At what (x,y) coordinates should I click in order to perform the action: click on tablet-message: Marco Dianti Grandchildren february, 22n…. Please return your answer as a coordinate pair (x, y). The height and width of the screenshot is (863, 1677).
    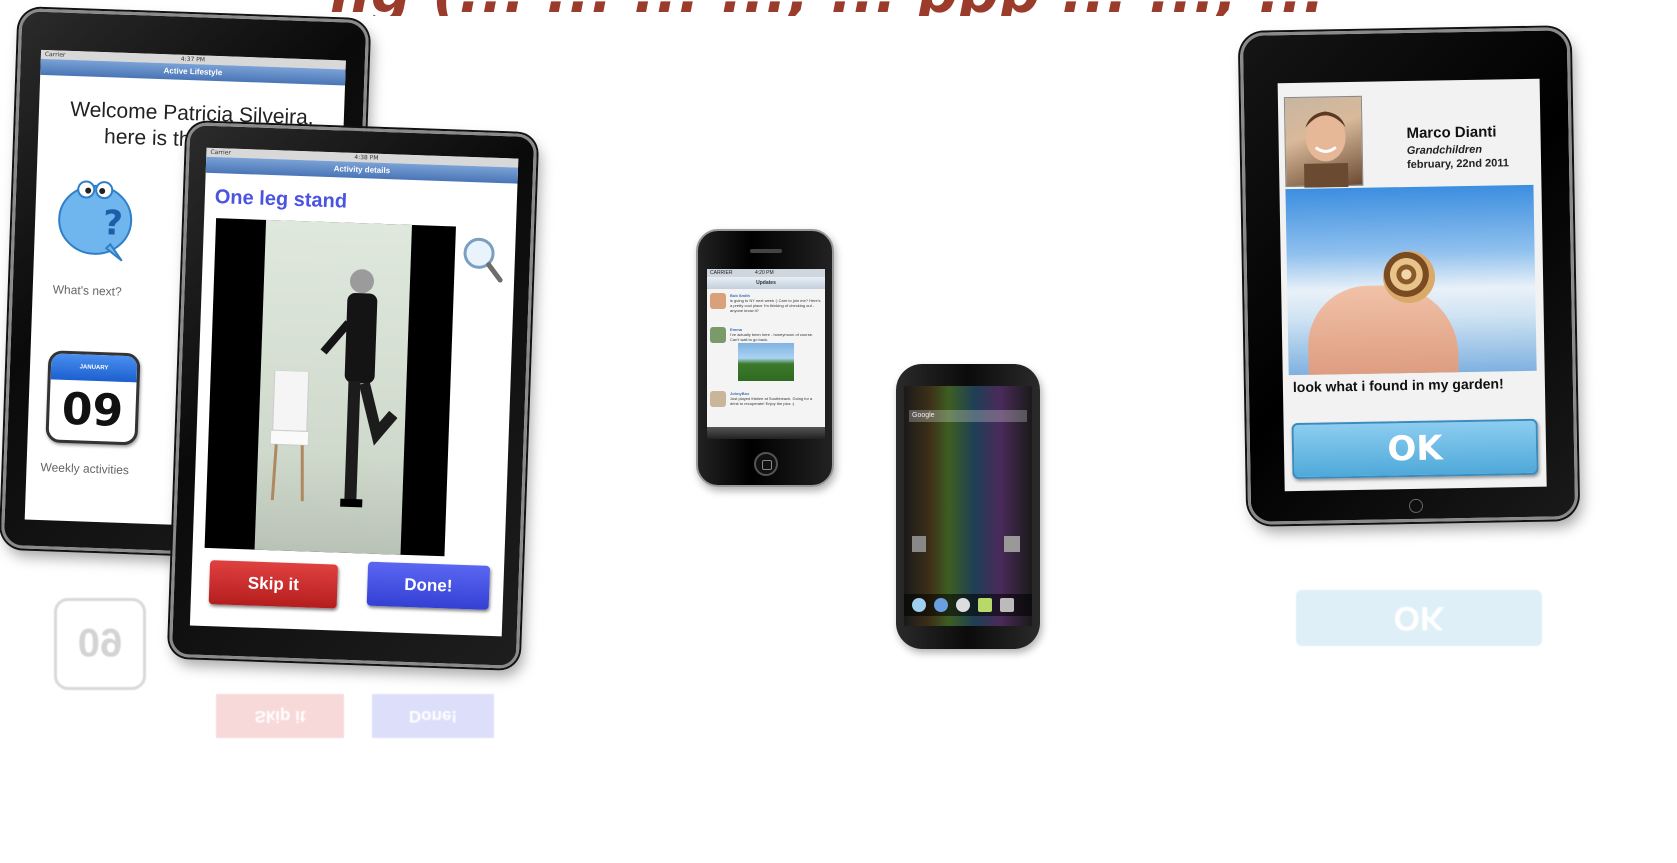
    Looking at the image, I should click on (1409, 276).